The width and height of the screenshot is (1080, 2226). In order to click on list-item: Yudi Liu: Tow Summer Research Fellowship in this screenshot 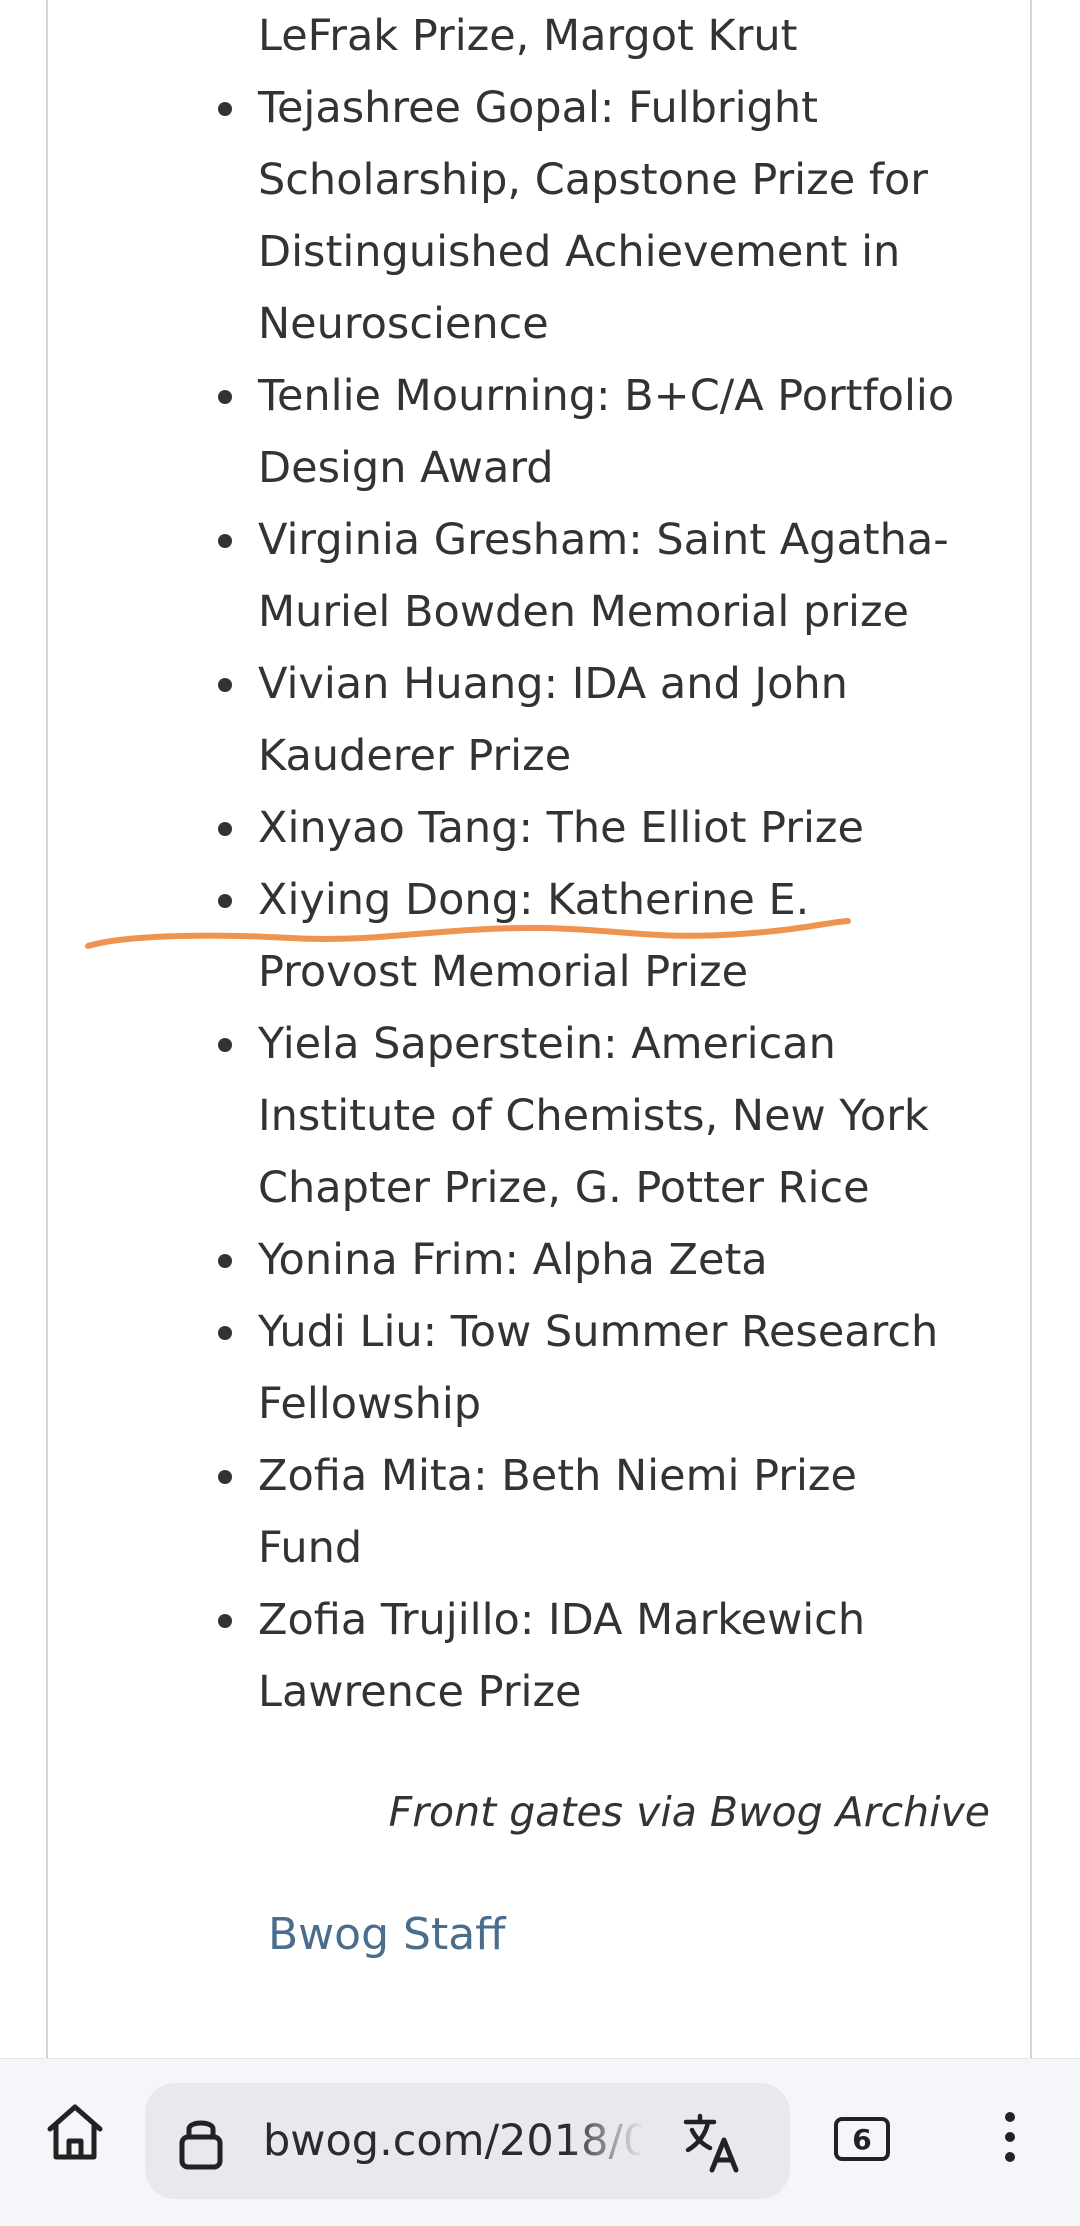, I will do `click(588, 1368)`.